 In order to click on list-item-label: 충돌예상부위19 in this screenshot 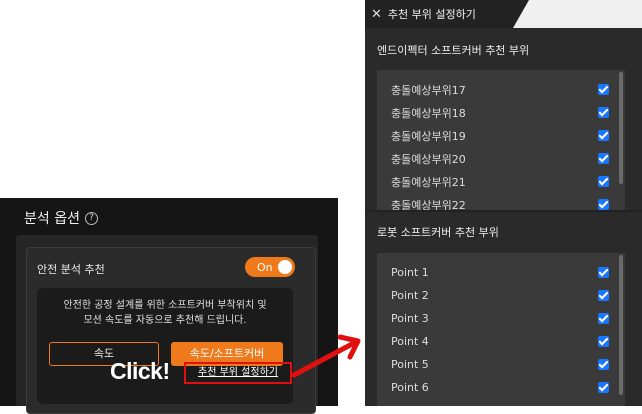, I will do `click(428, 136)`.